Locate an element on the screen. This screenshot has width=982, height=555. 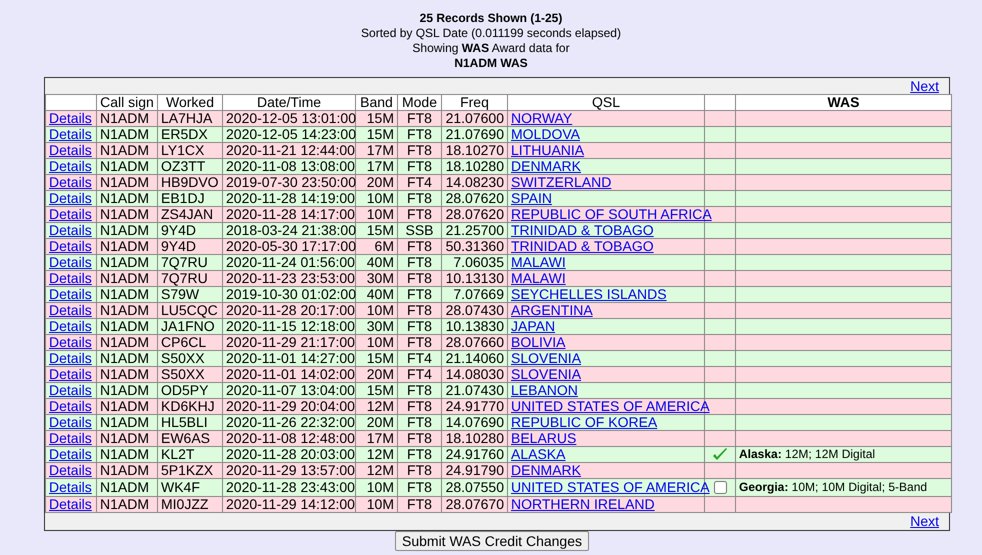
records-title: 25 Records Shown (1-25) is located at coordinates (491, 18).